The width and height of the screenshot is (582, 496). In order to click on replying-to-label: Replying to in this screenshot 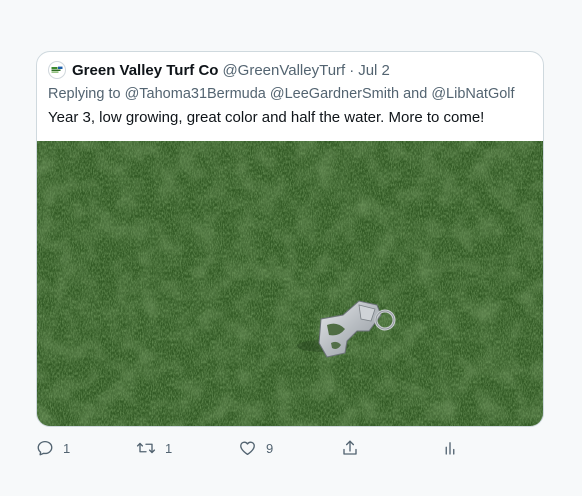, I will do `click(84, 94)`.